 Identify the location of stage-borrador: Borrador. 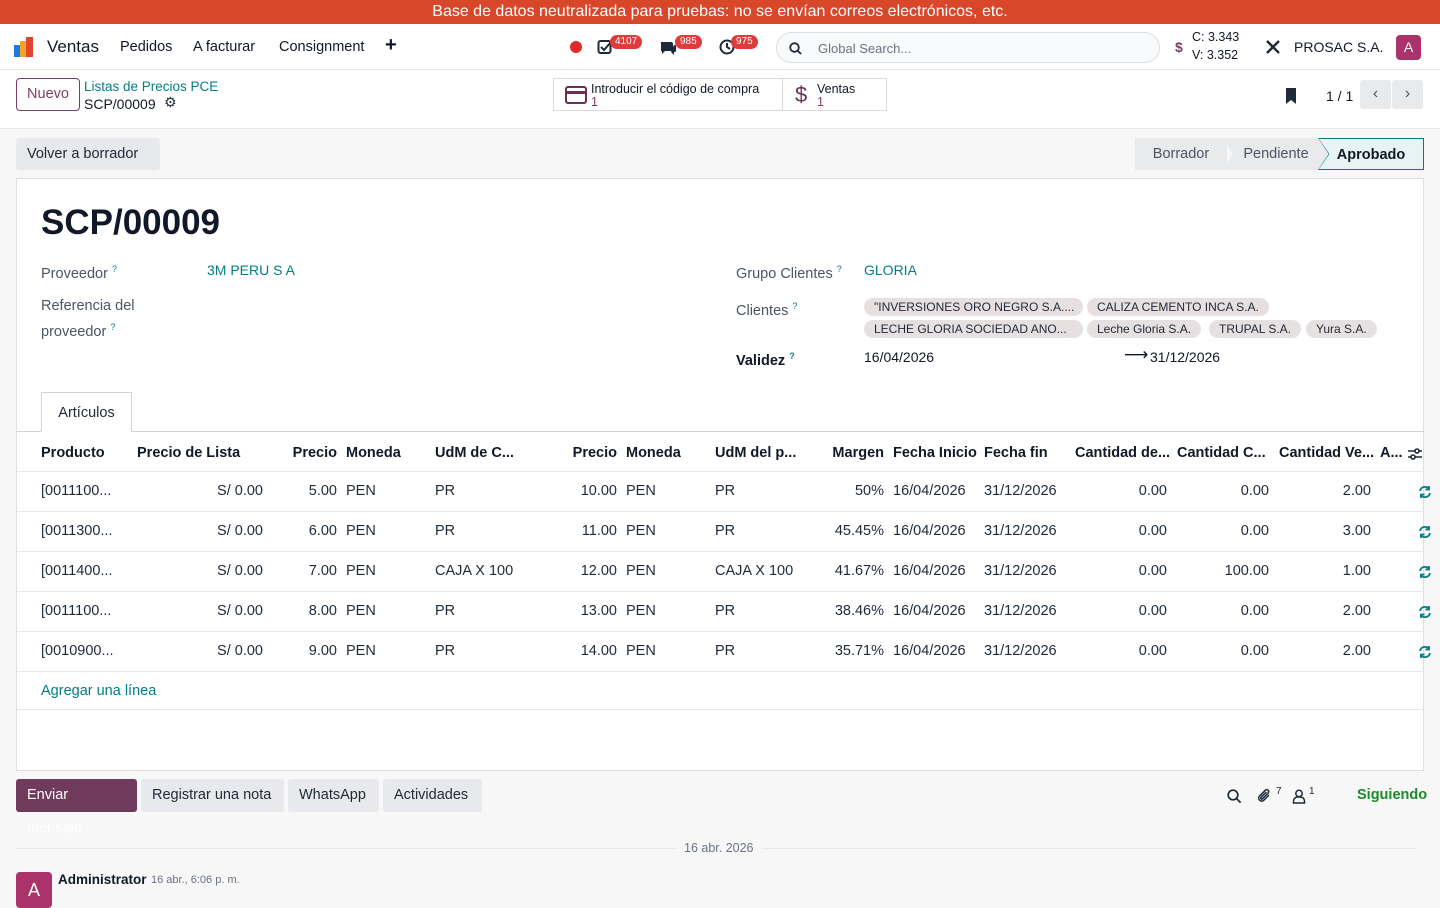
(1181, 154).